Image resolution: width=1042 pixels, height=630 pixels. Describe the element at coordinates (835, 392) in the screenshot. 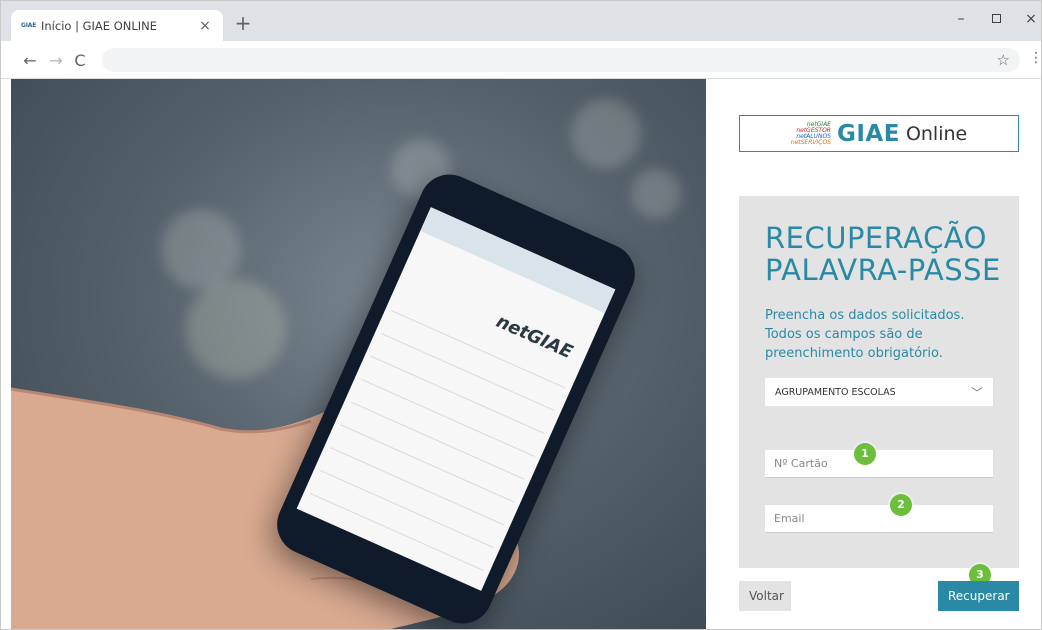

I see `select-value: AGRUPAMENTO ESCOLAS` at that location.